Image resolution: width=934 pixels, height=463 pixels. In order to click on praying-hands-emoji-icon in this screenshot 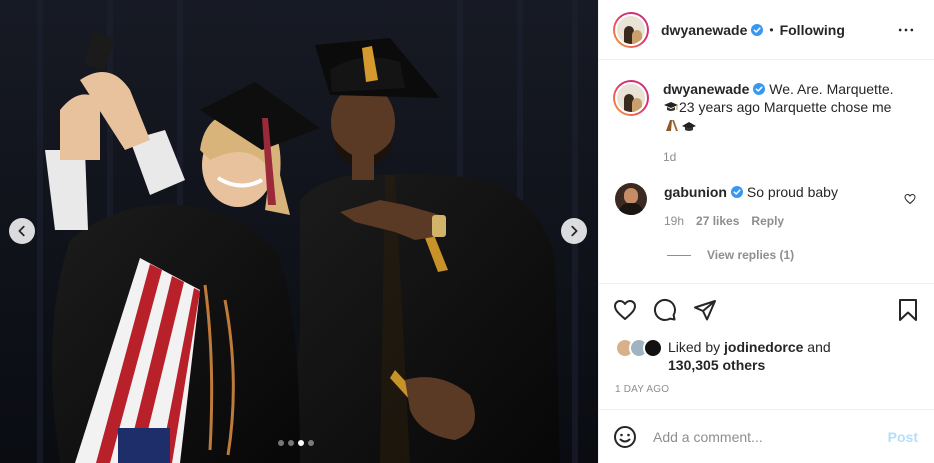, I will do `click(681, 125)`.